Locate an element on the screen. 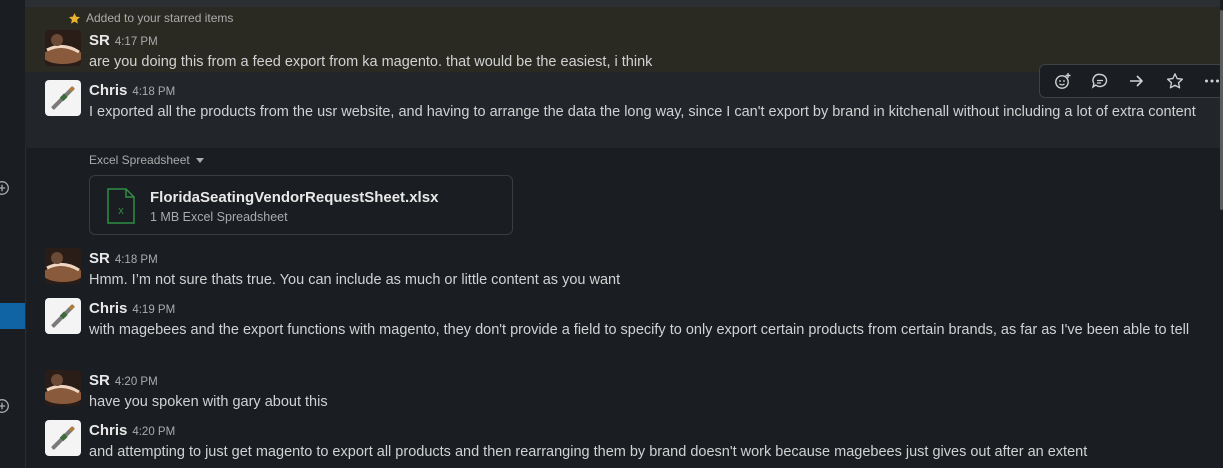 This screenshot has width=1223, height=468. caret-down-icon is located at coordinates (199, 160).